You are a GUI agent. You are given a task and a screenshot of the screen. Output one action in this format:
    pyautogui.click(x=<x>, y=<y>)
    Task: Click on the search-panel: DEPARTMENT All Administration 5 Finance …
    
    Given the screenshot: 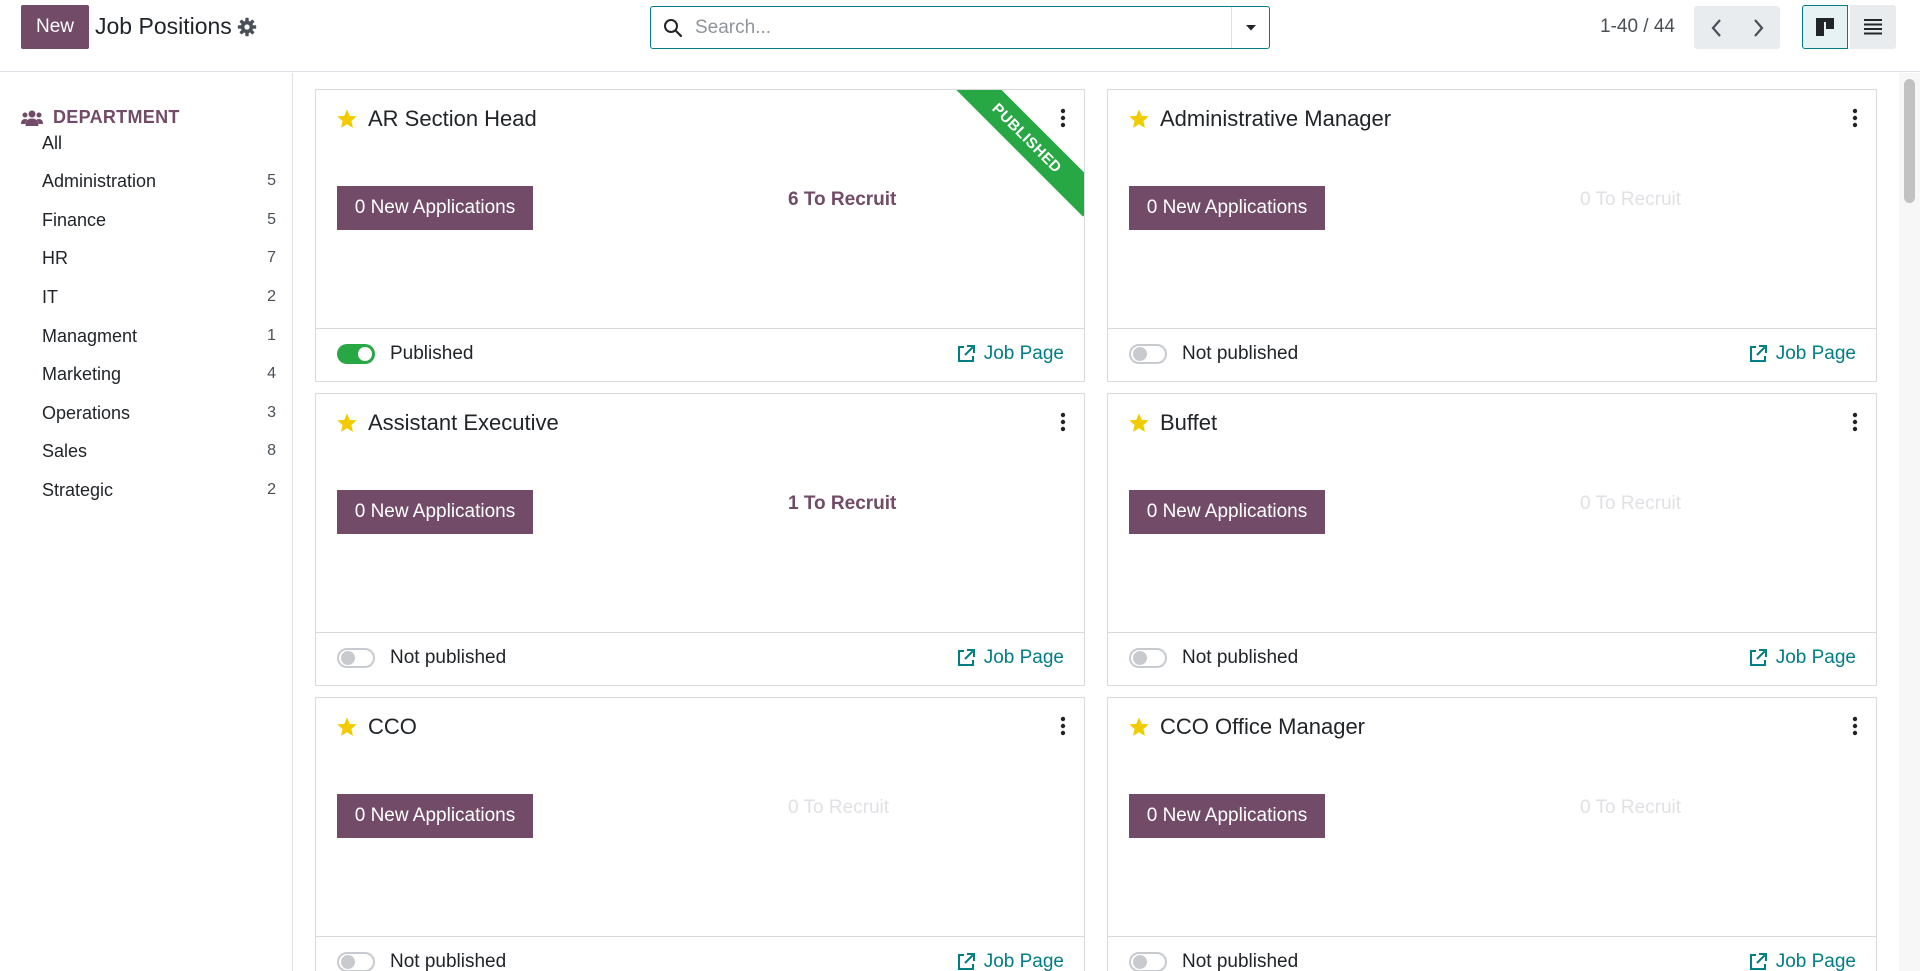 What is the action you would take?
    pyautogui.click(x=146, y=522)
    